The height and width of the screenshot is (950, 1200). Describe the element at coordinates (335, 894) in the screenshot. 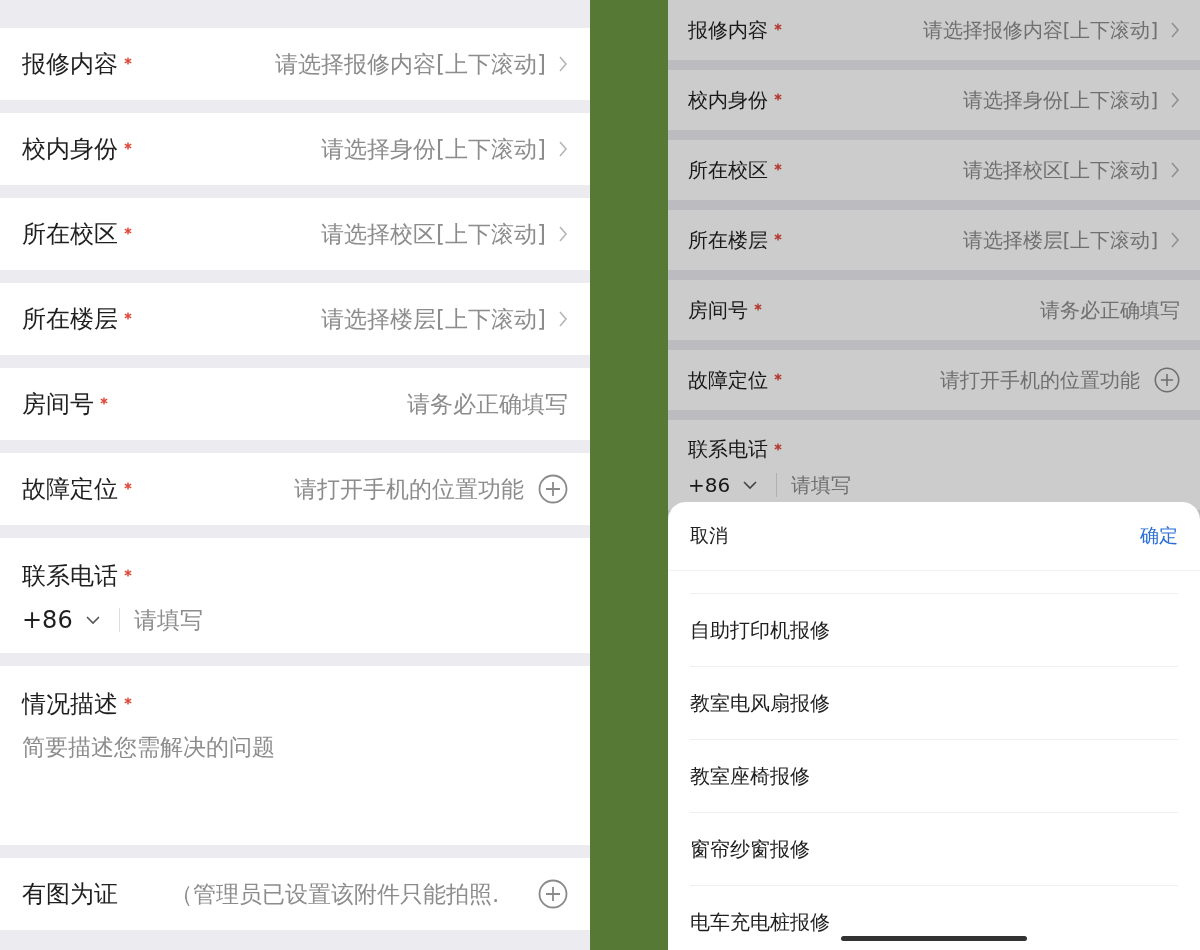

I see `upload-hint: （管理员已设置该附件只能拍照.` at that location.